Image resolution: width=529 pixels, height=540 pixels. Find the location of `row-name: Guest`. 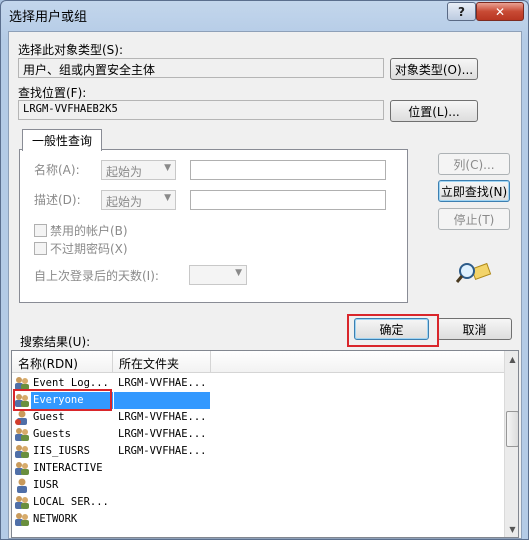

row-name: Guest is located at coordinates (49, 417).